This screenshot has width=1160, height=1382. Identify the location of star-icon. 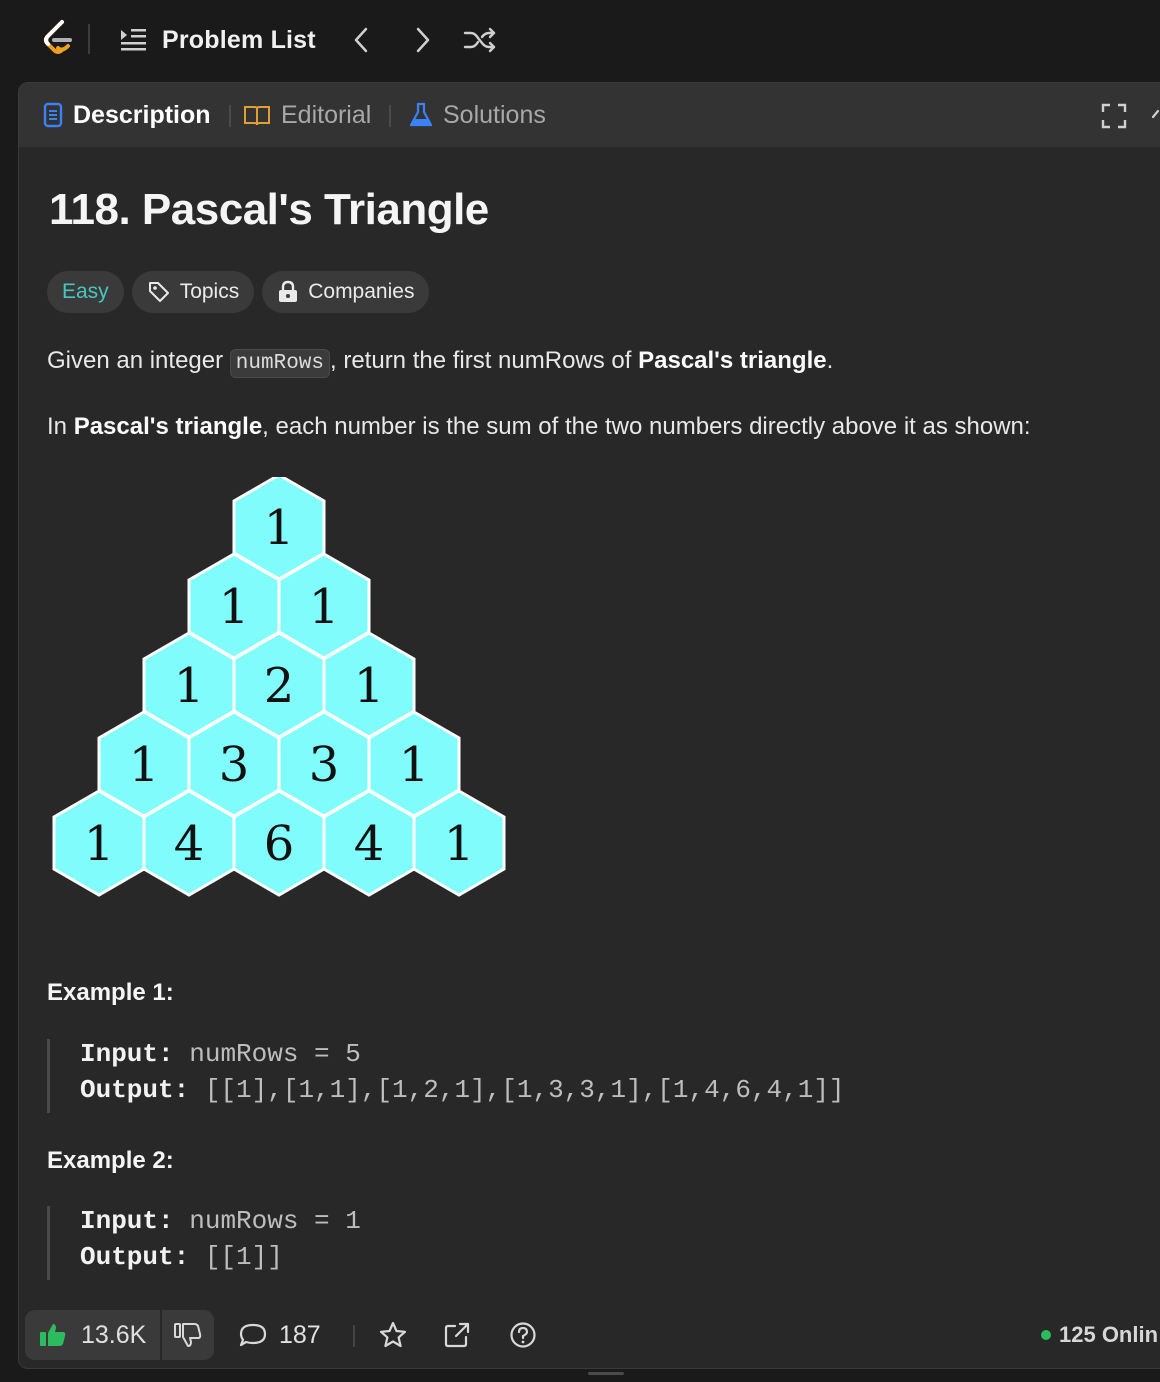
(393, 1334).